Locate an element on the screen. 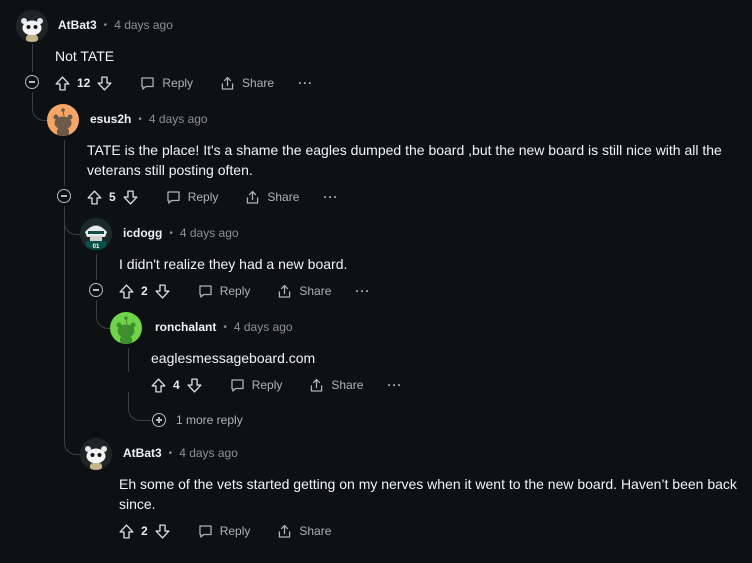 The width and height of the screenshot is (752, 563). avatar: 01 is located at coordinates (96, 234).